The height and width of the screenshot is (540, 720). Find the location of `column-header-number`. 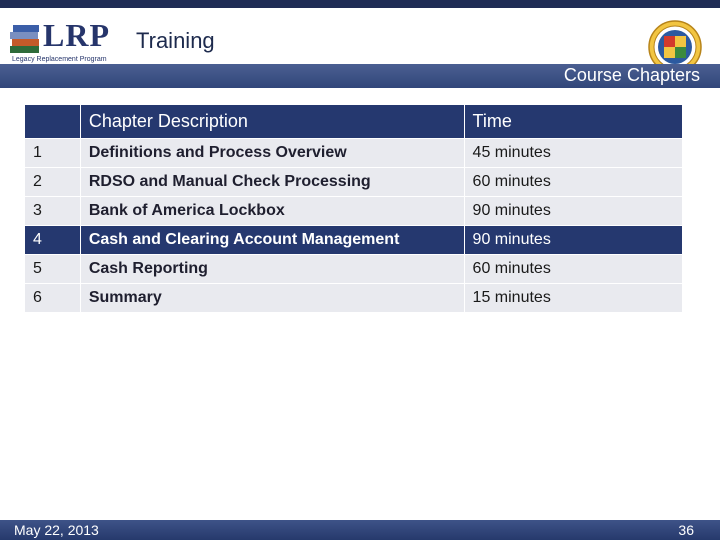

column-header-number is located at coordinates (52, 121).